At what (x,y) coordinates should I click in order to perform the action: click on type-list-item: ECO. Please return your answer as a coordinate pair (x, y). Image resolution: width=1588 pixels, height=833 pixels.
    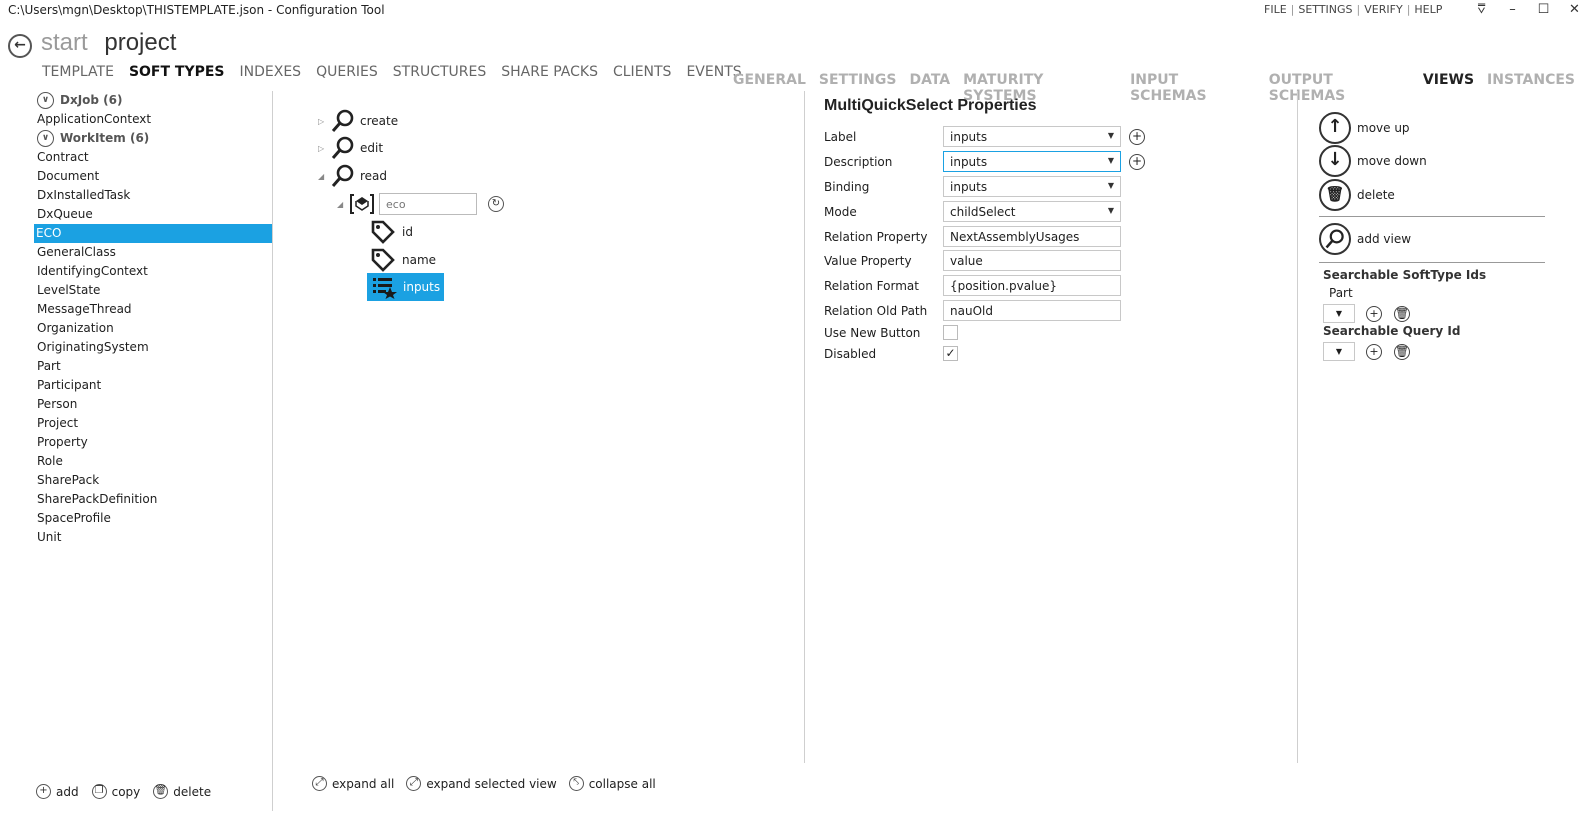
    Looking at the image, I should click on (153, 233).